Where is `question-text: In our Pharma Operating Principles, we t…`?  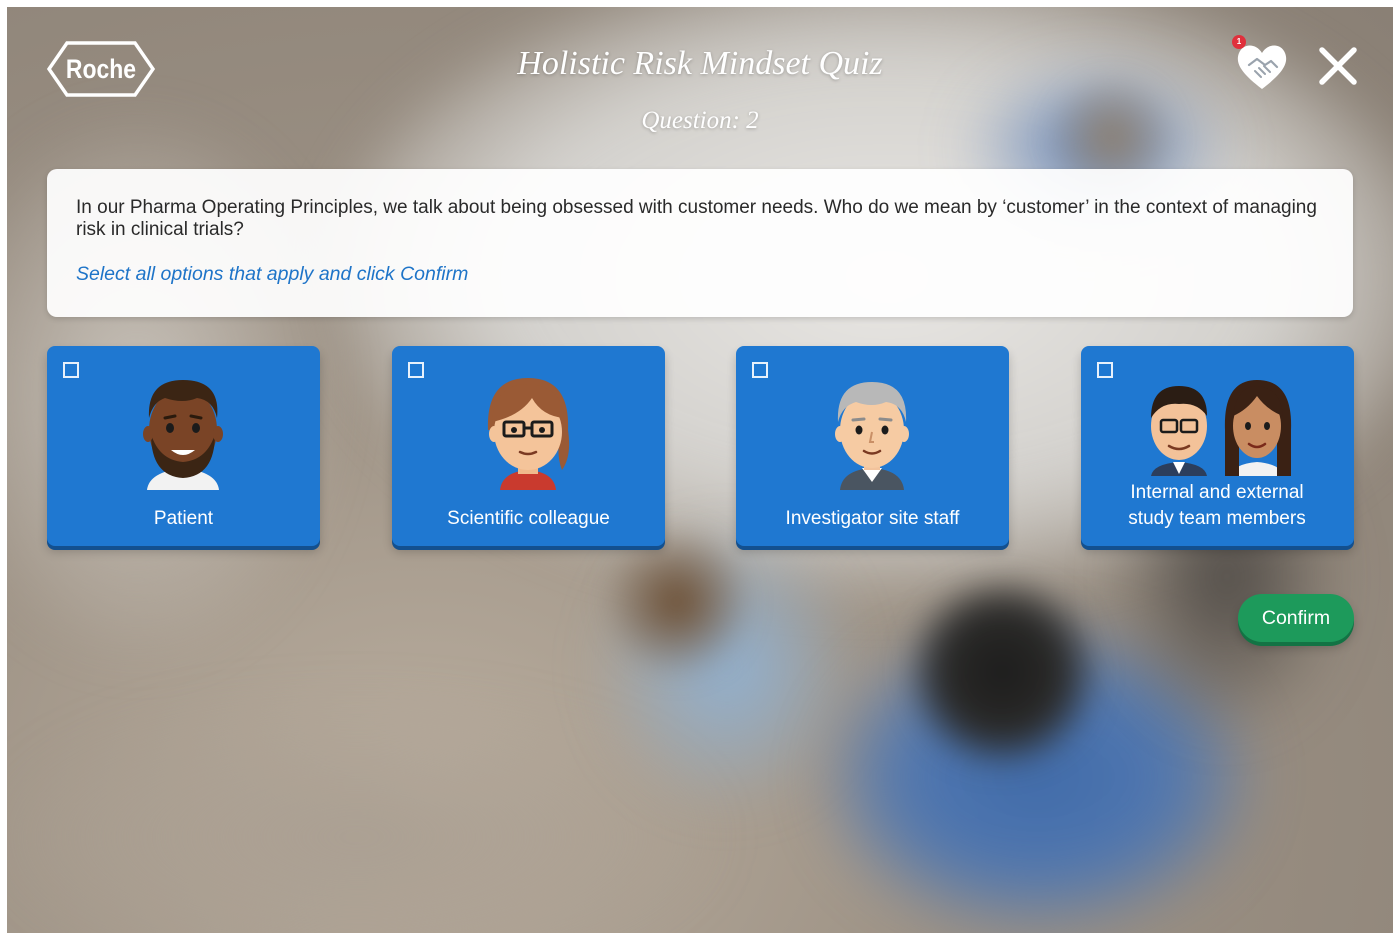
question-text: In our Pharma Operating Principles, we t… is located at coordinates (696, 218).